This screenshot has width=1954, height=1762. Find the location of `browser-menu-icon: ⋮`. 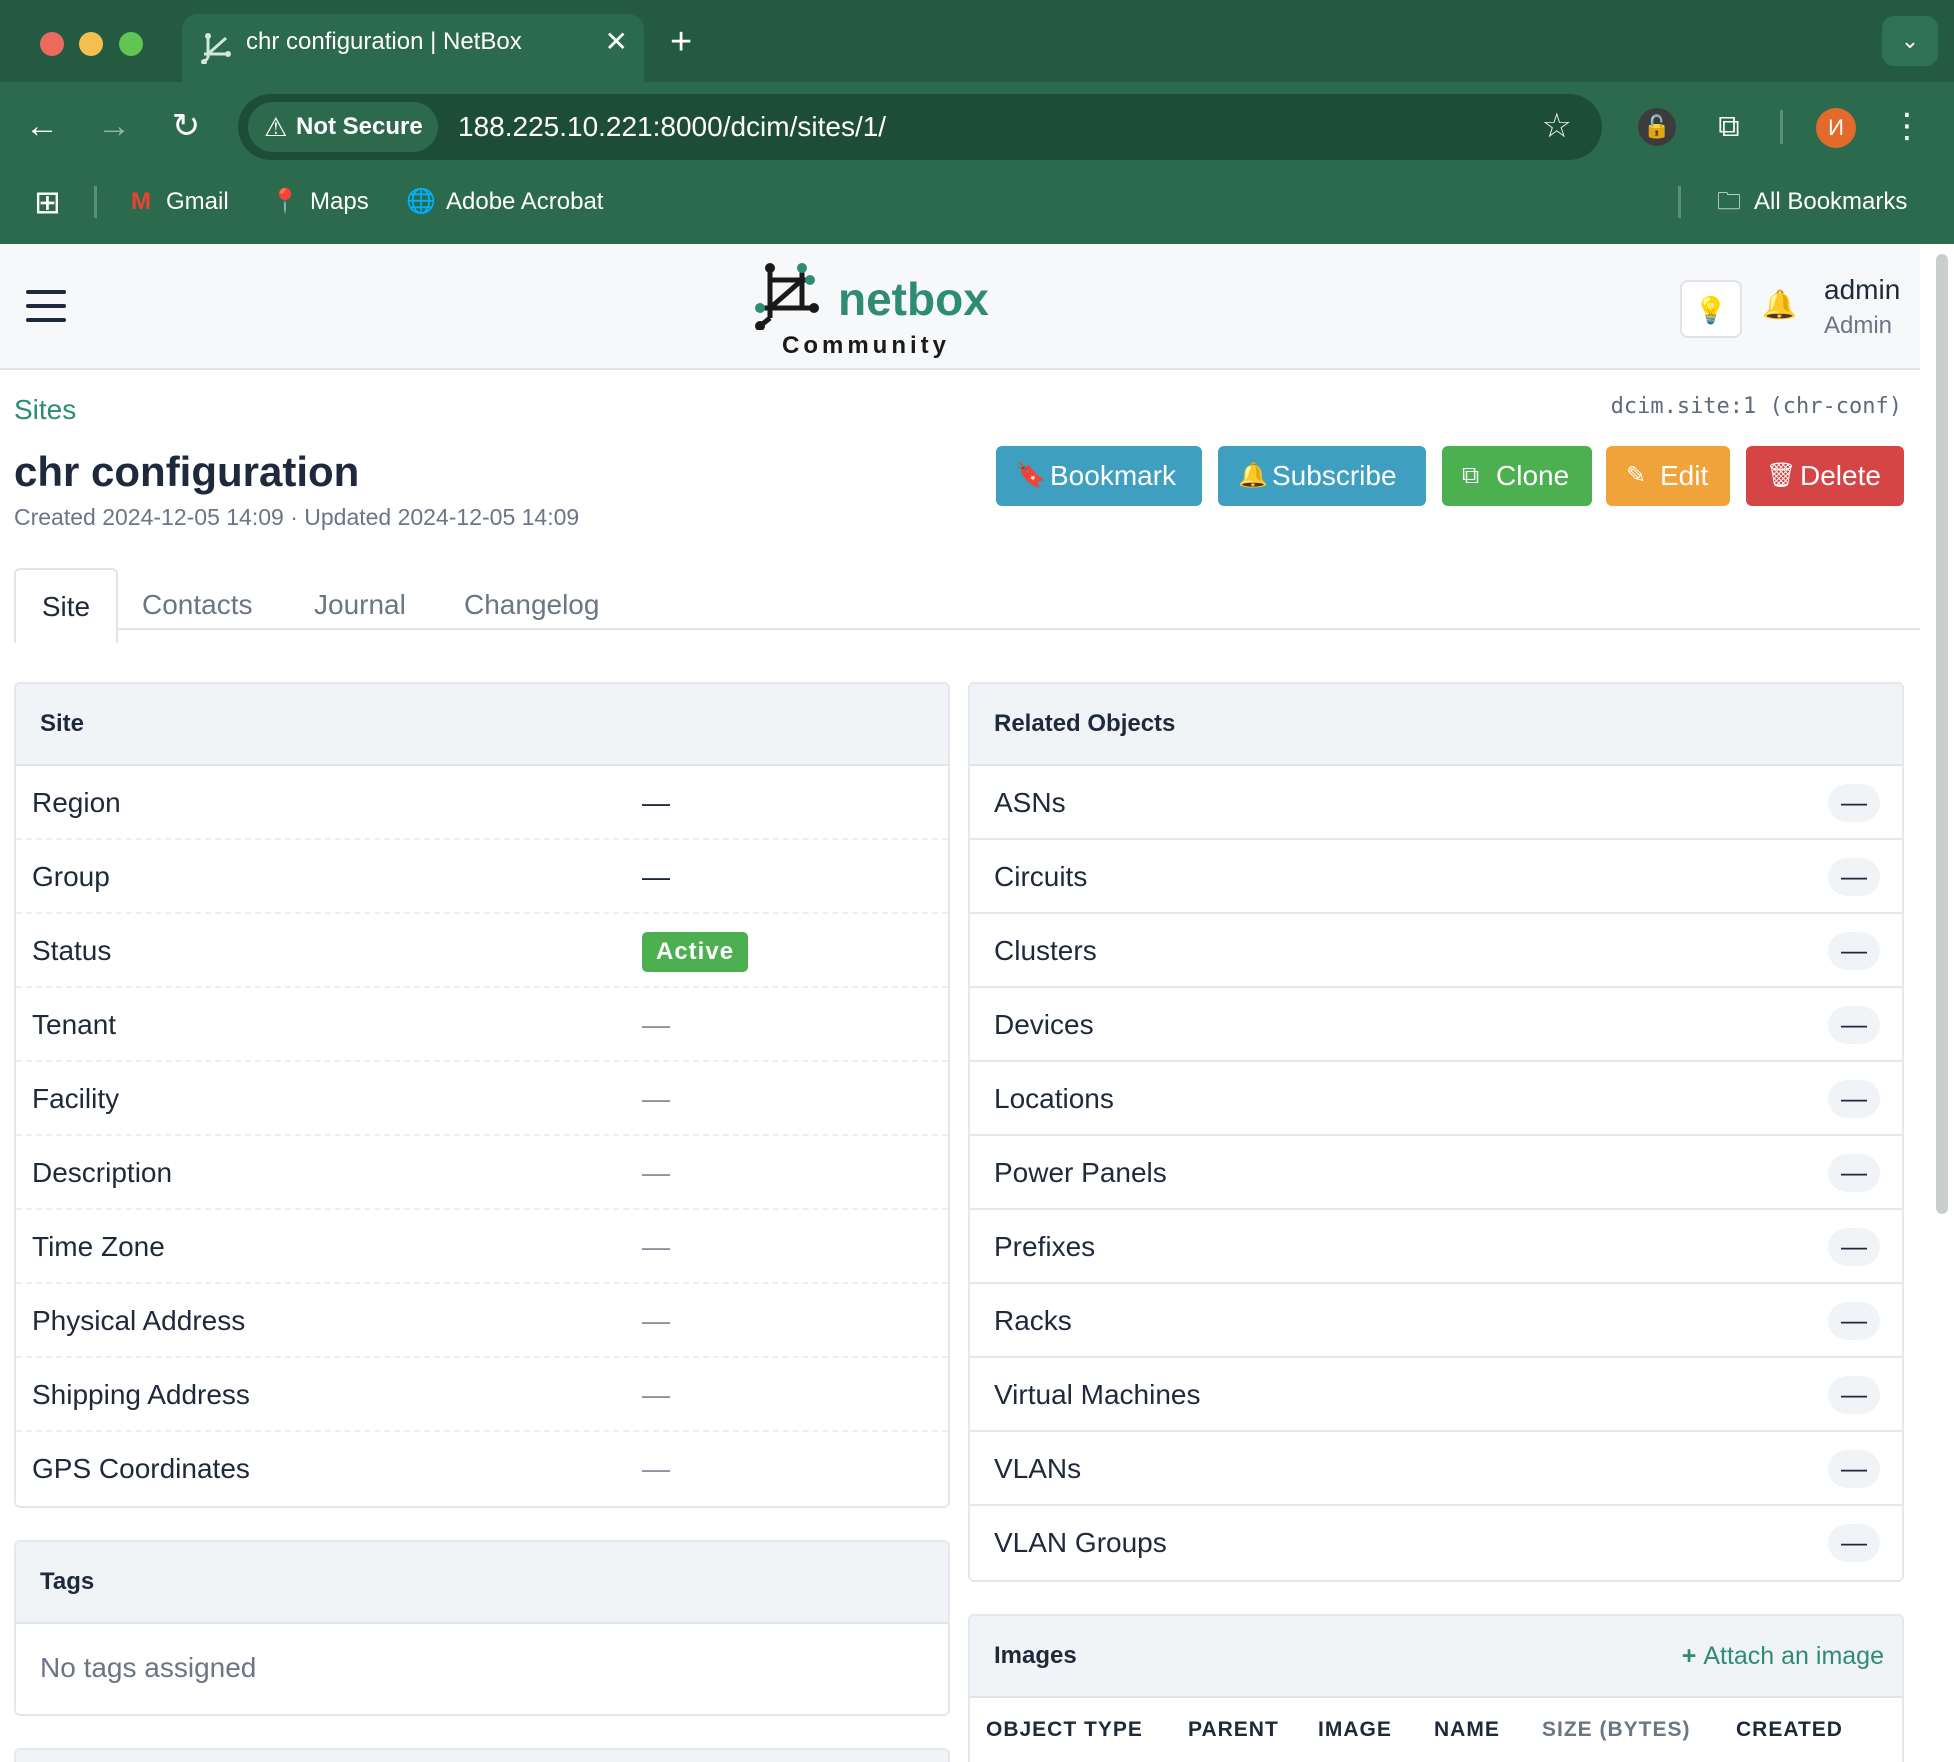

browser-menu-icon: ⋮ is located at coordinates (1907, 126).